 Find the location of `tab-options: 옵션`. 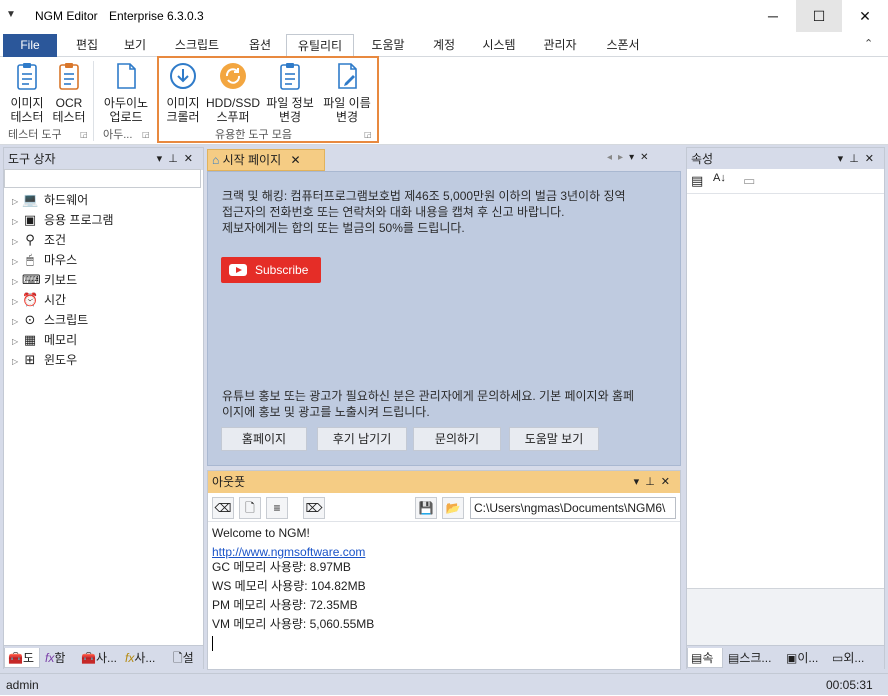

tab-options: 옵션 is located at coordinates (260, 45).